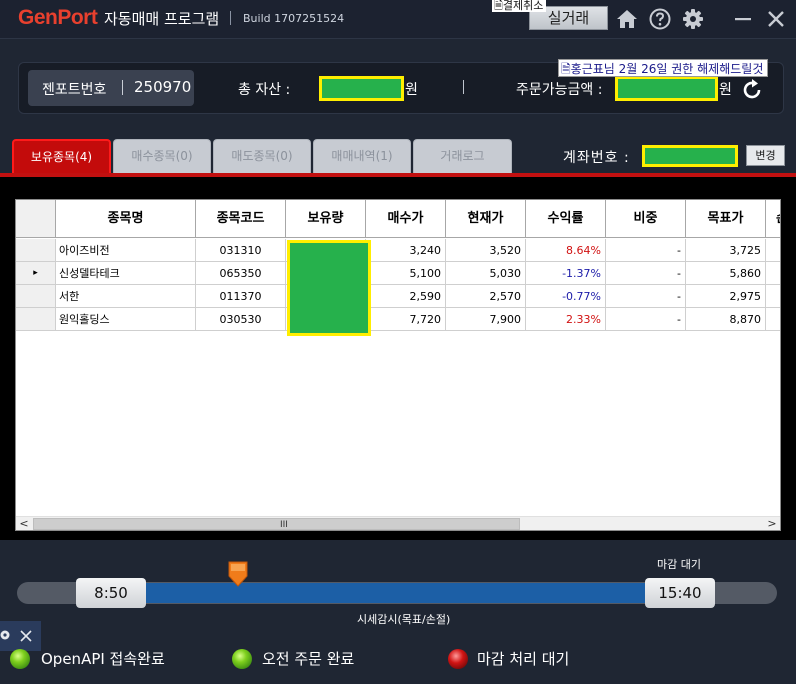 The image size is (796, 684). I want to click on target-price: 3,725, so click(726, 250).